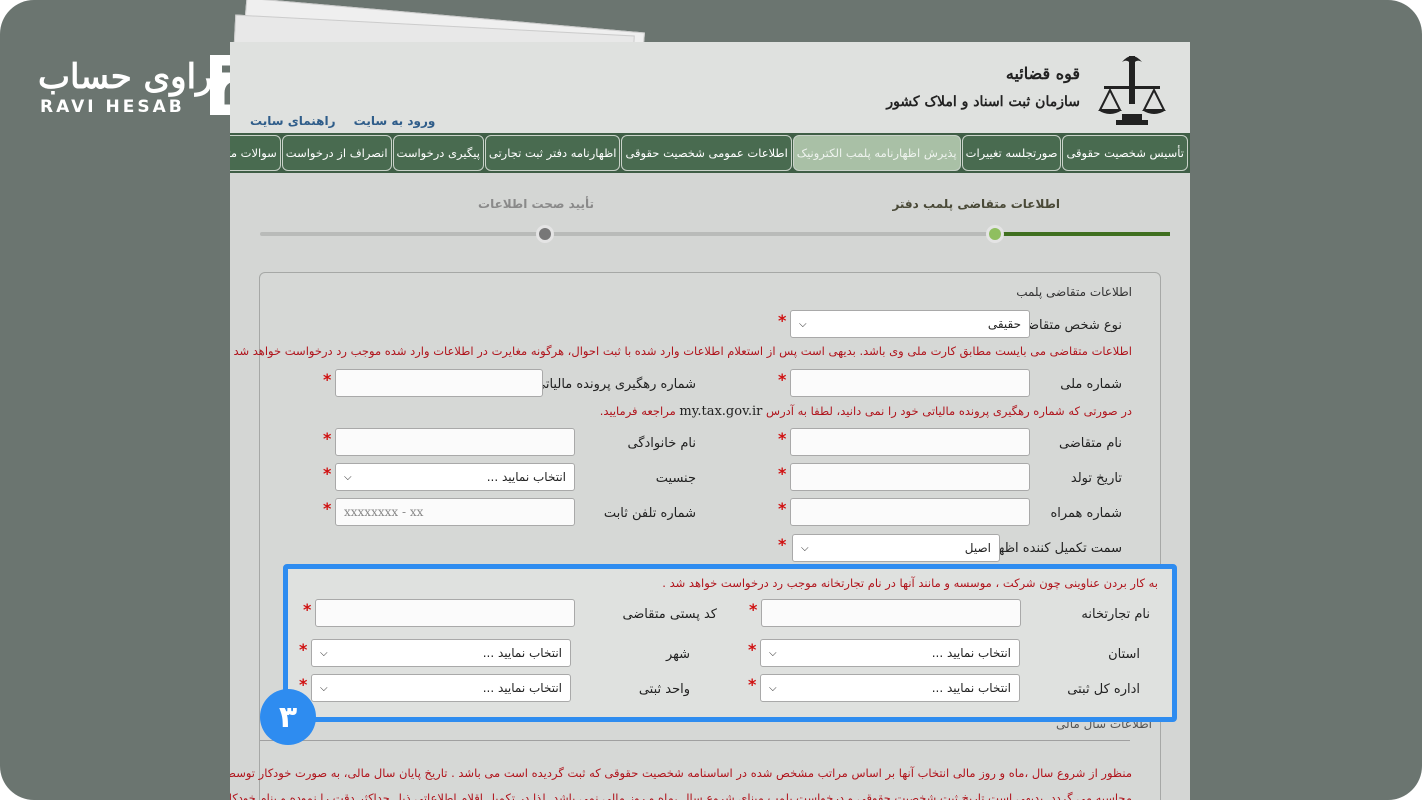 The image size is (1422, 800). Describe the element at coordinates (695, 740) in the screenshot. I see `divider` at that location.